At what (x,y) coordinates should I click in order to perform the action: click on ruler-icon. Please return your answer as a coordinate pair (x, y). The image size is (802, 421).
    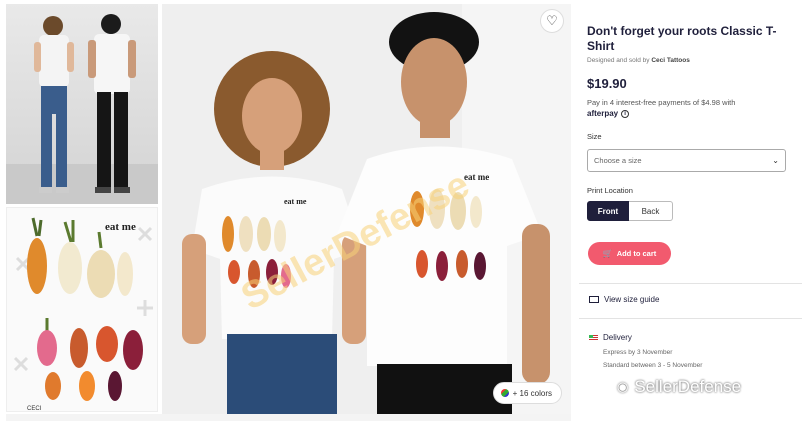
    Looking at the image, I should click on (594, 299).